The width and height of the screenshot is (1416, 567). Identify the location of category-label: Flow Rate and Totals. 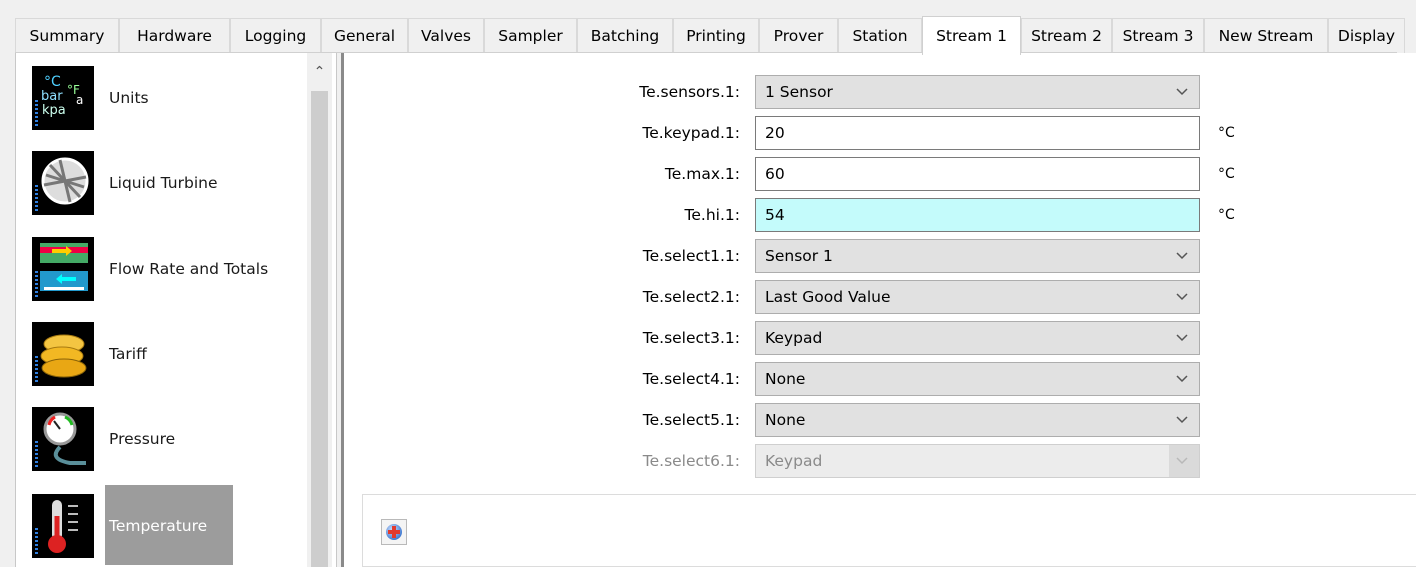
(189, 269).